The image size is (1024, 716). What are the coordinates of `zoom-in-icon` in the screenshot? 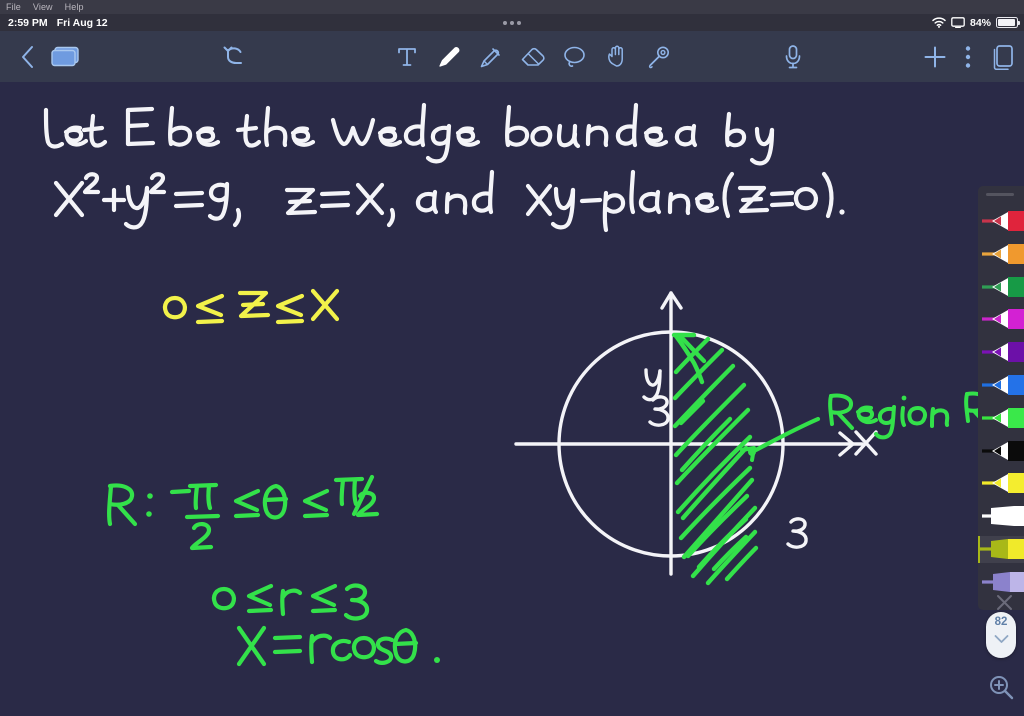 It's located at (1001, 687).